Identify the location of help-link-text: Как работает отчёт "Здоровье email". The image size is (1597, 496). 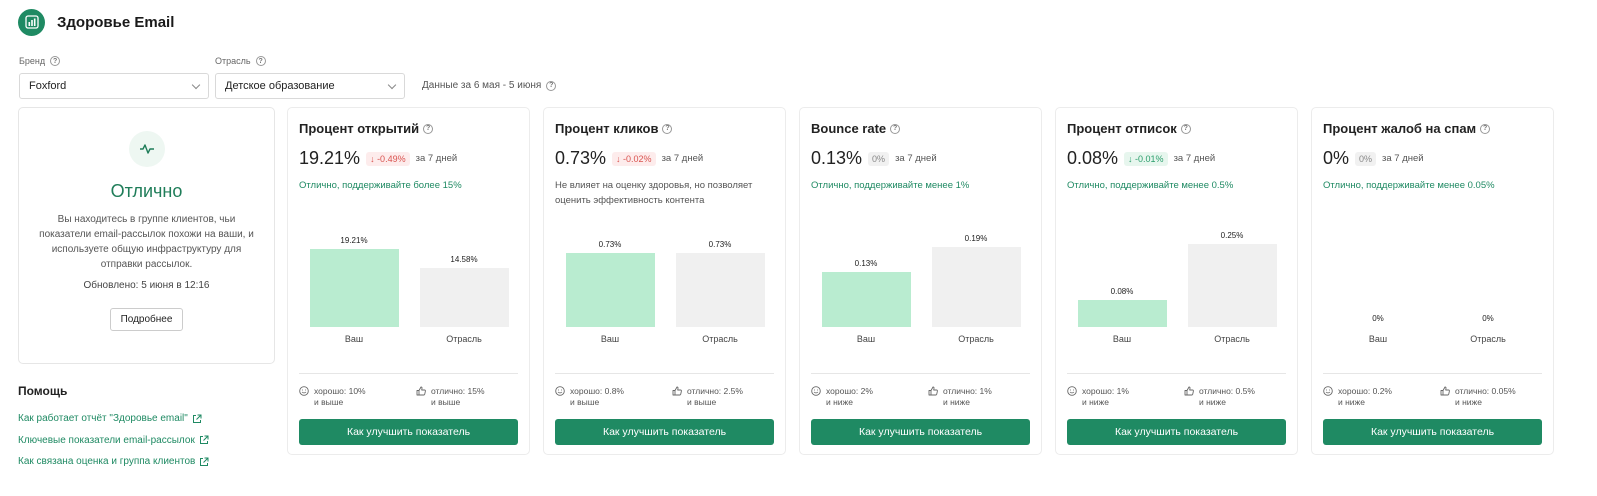
(103, 418).